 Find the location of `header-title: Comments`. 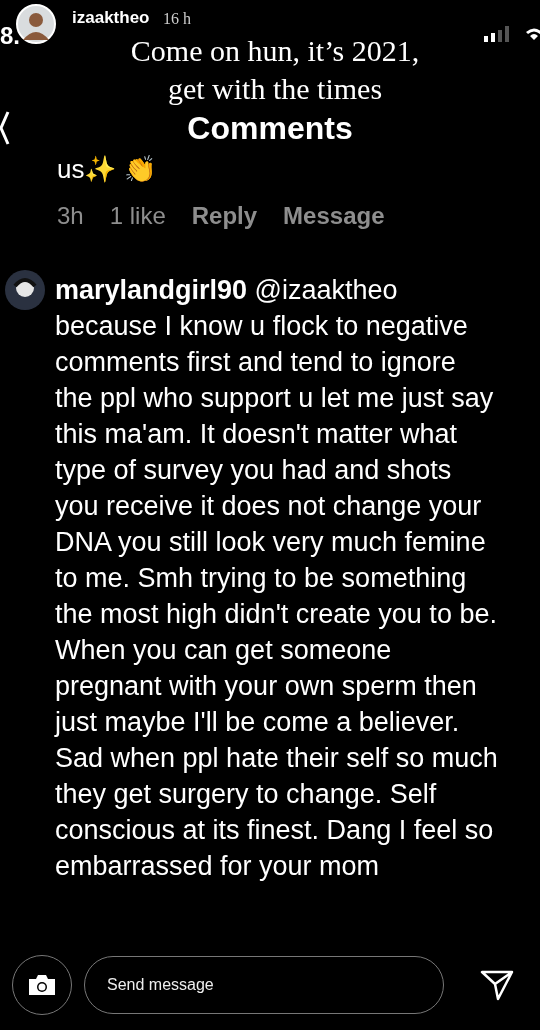

header-title: Comments is located at coordinates (270, 128).